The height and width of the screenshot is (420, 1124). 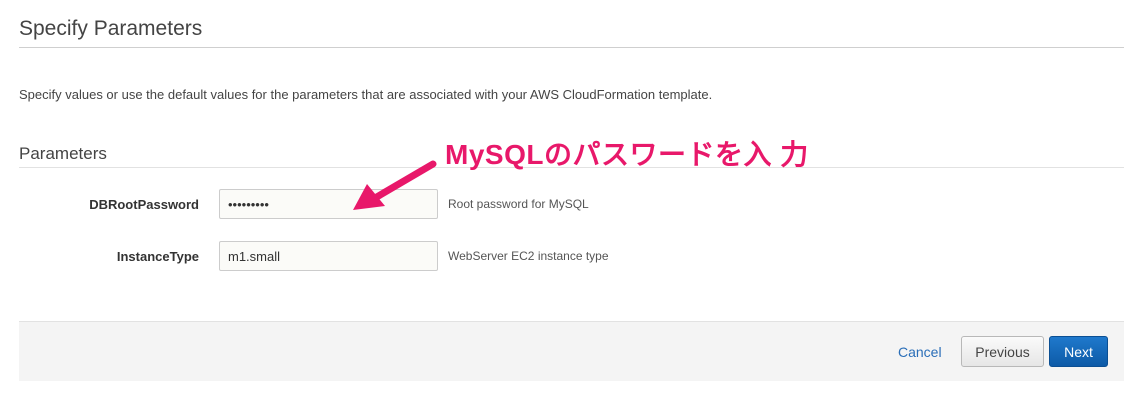 What do you see at coordinates (1078, 351) in the screenshot?
I see `next-button: Next` at bounding box center [1078, 351].